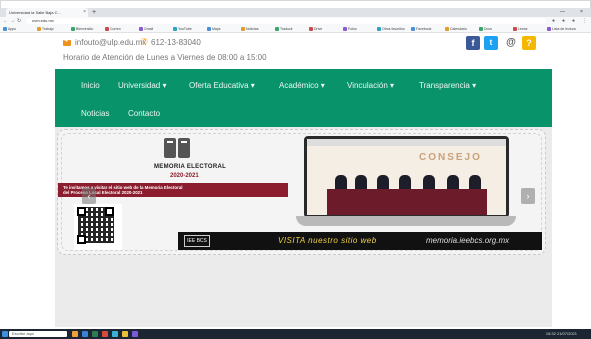  I want to click on taskbar-search: Escribe aquí, so click(38, 334).